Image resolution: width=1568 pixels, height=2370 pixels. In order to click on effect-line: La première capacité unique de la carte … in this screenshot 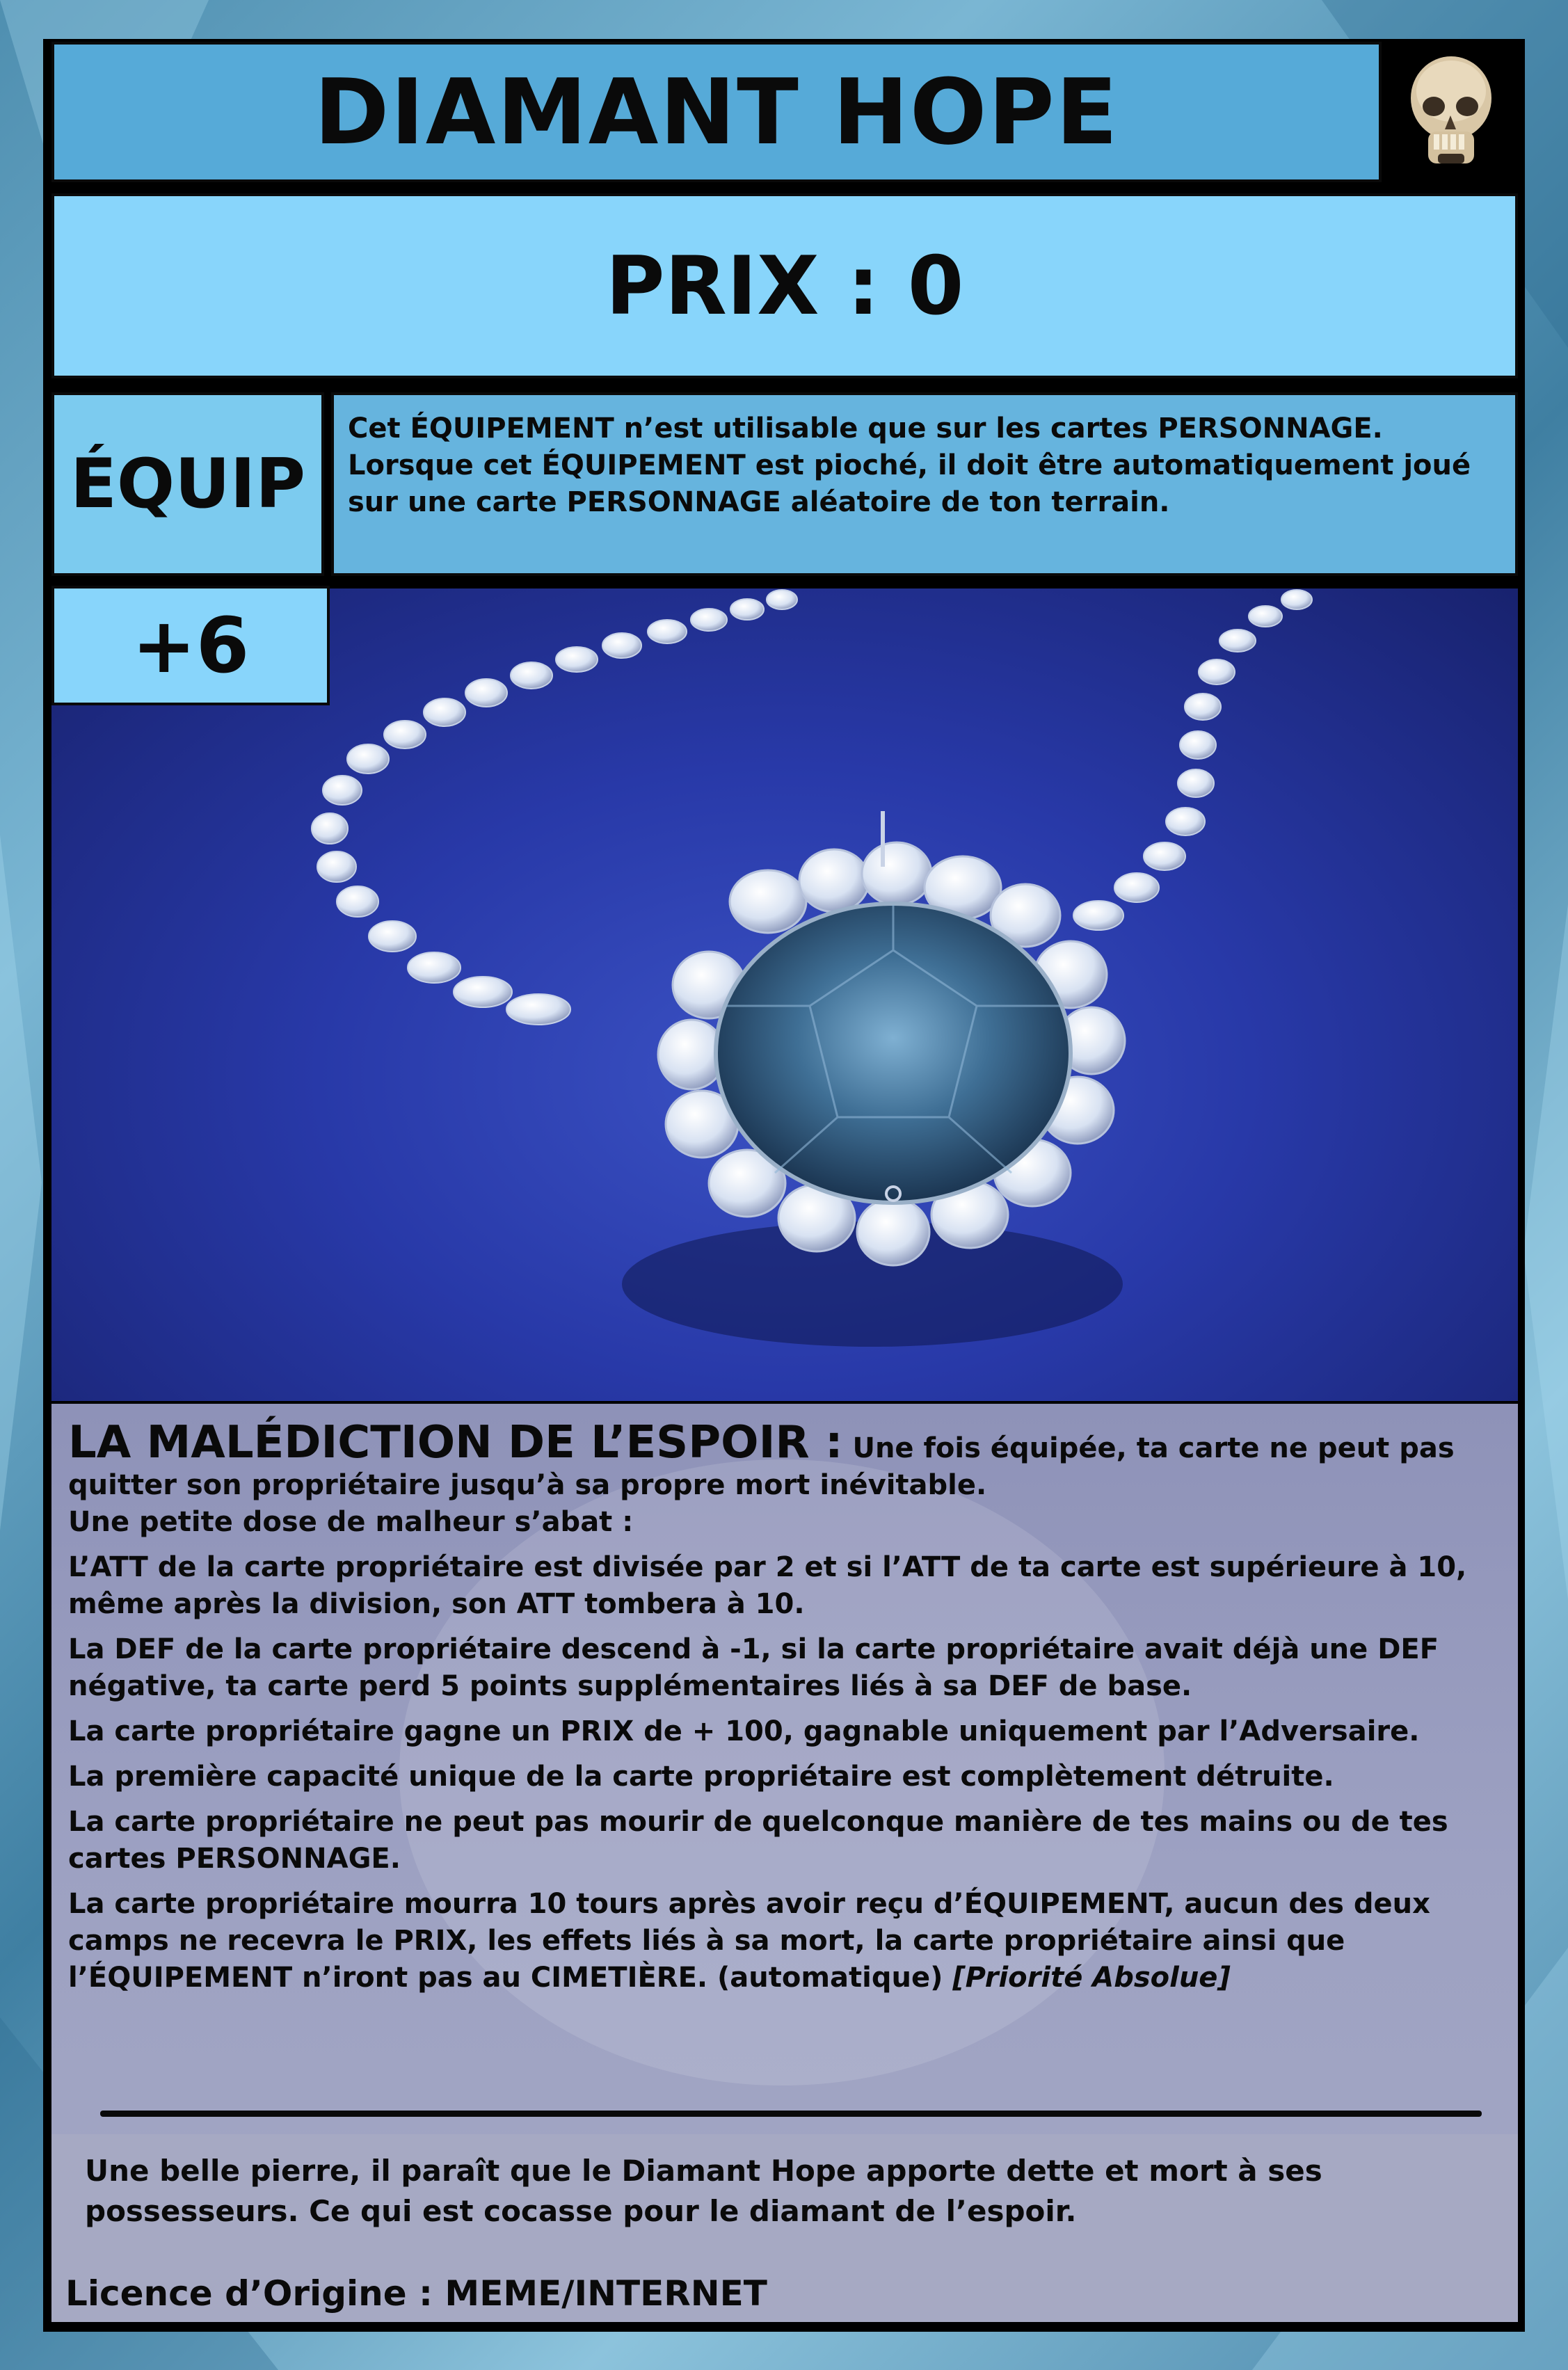, I will do `click(701, 1777)`.